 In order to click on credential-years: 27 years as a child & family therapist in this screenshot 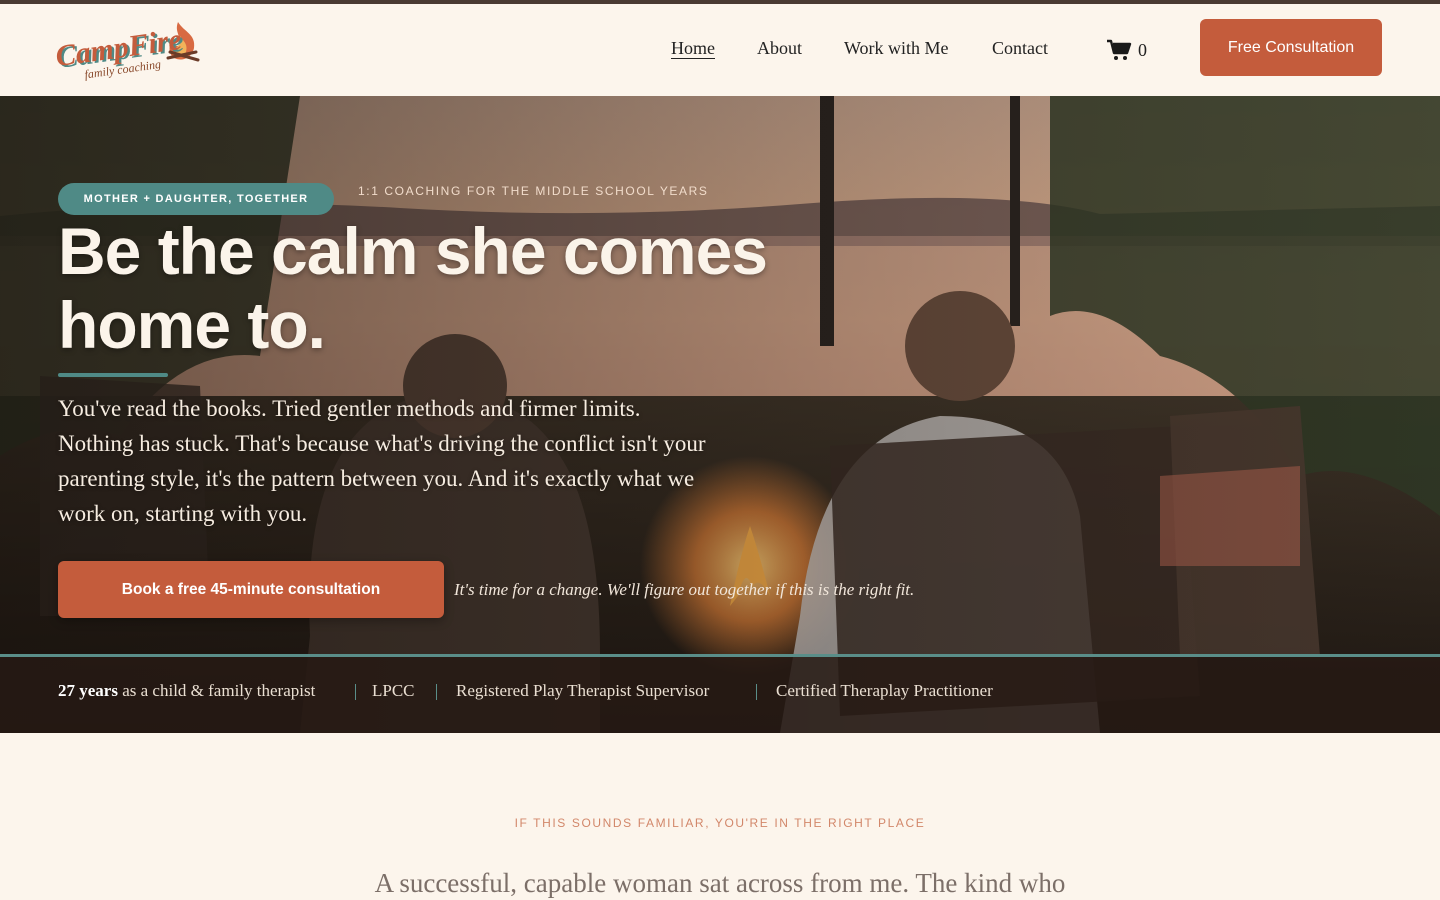, I will do `click(186, 691)`.